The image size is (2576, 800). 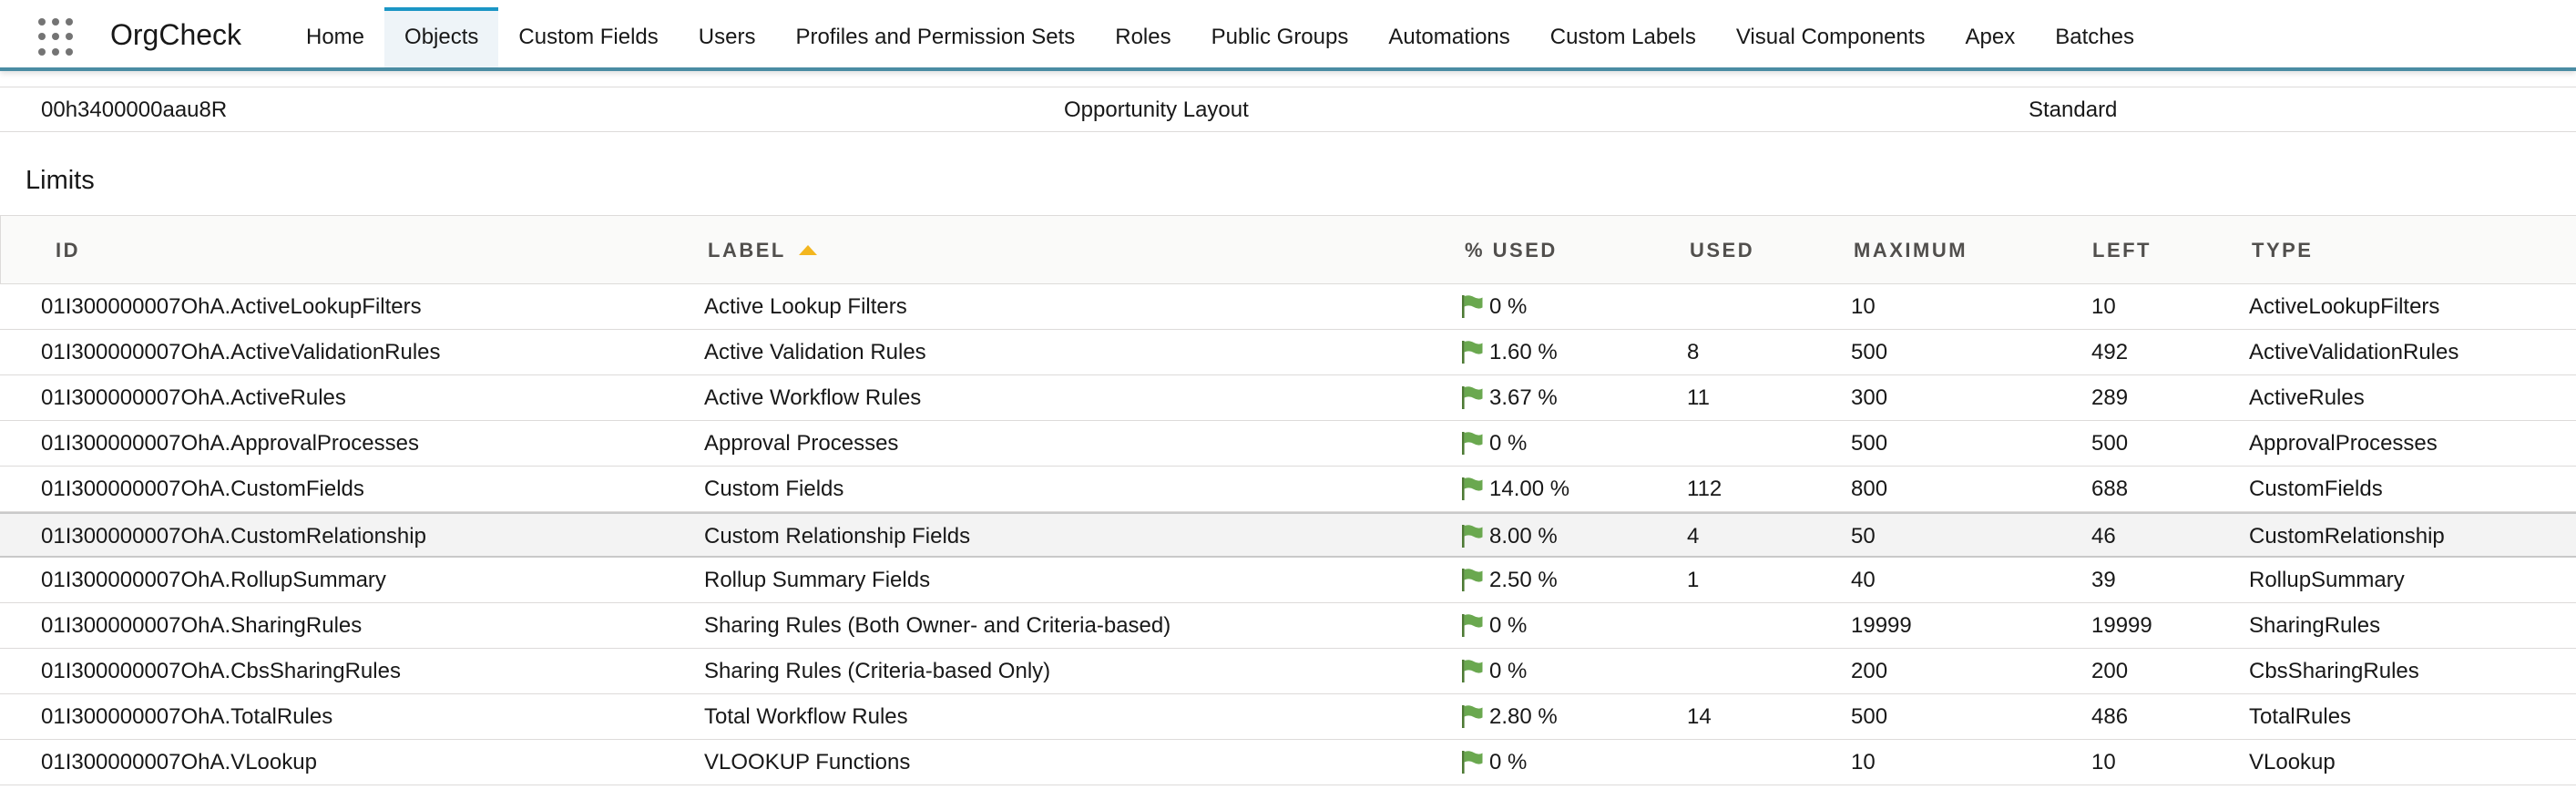 What do you see at coordinates (1693, 536) in the screenshot?
I see `cell-used: 4` at bounding box center [1693, 536].